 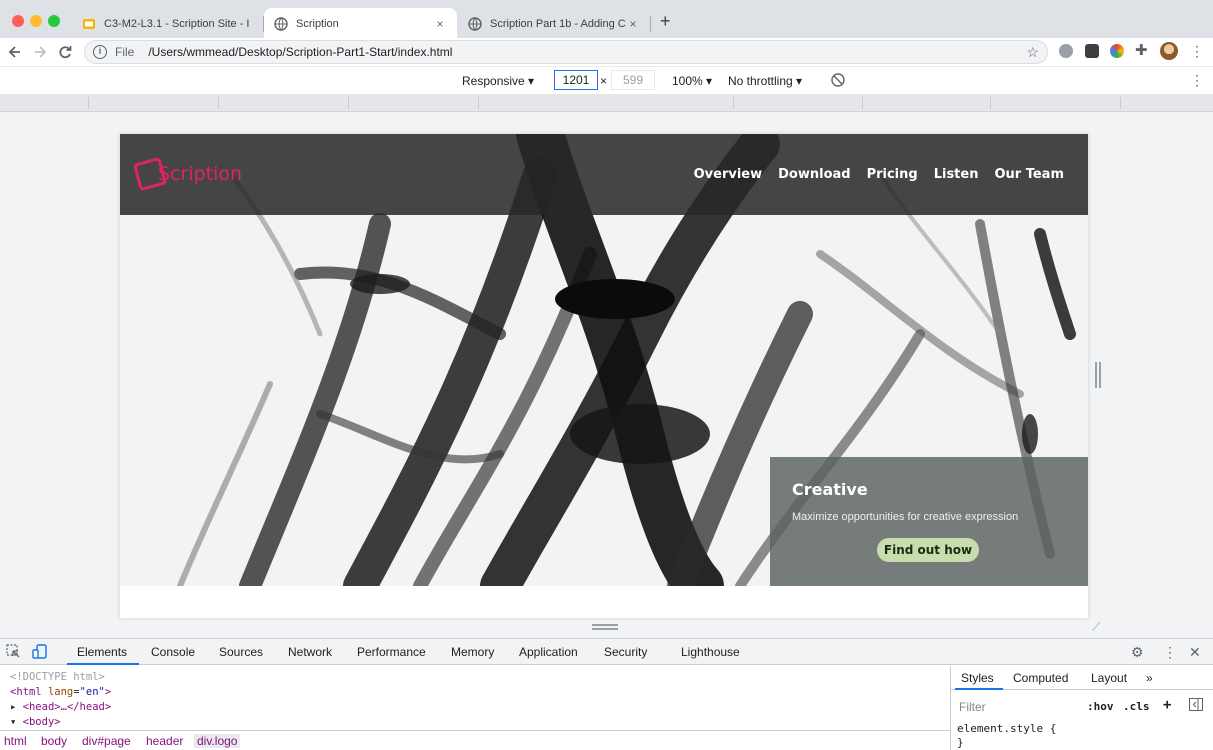 I want to click on puzzle-extensions-icon: ✚, so click(x=1141, y=51).